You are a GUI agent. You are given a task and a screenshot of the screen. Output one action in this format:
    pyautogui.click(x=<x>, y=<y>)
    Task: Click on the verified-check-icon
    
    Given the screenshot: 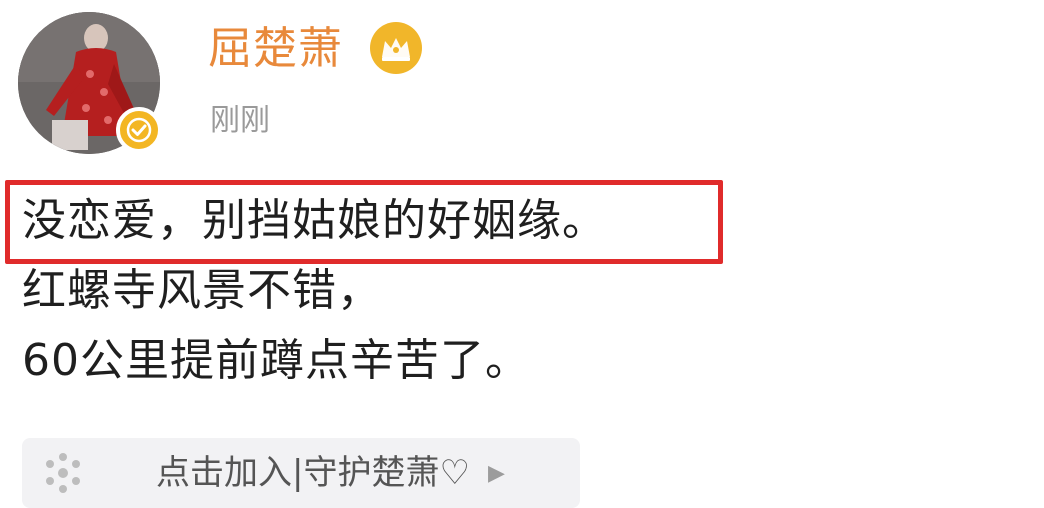 What is the action you would take?
    pyautogui.click(x=139, y=130)
    